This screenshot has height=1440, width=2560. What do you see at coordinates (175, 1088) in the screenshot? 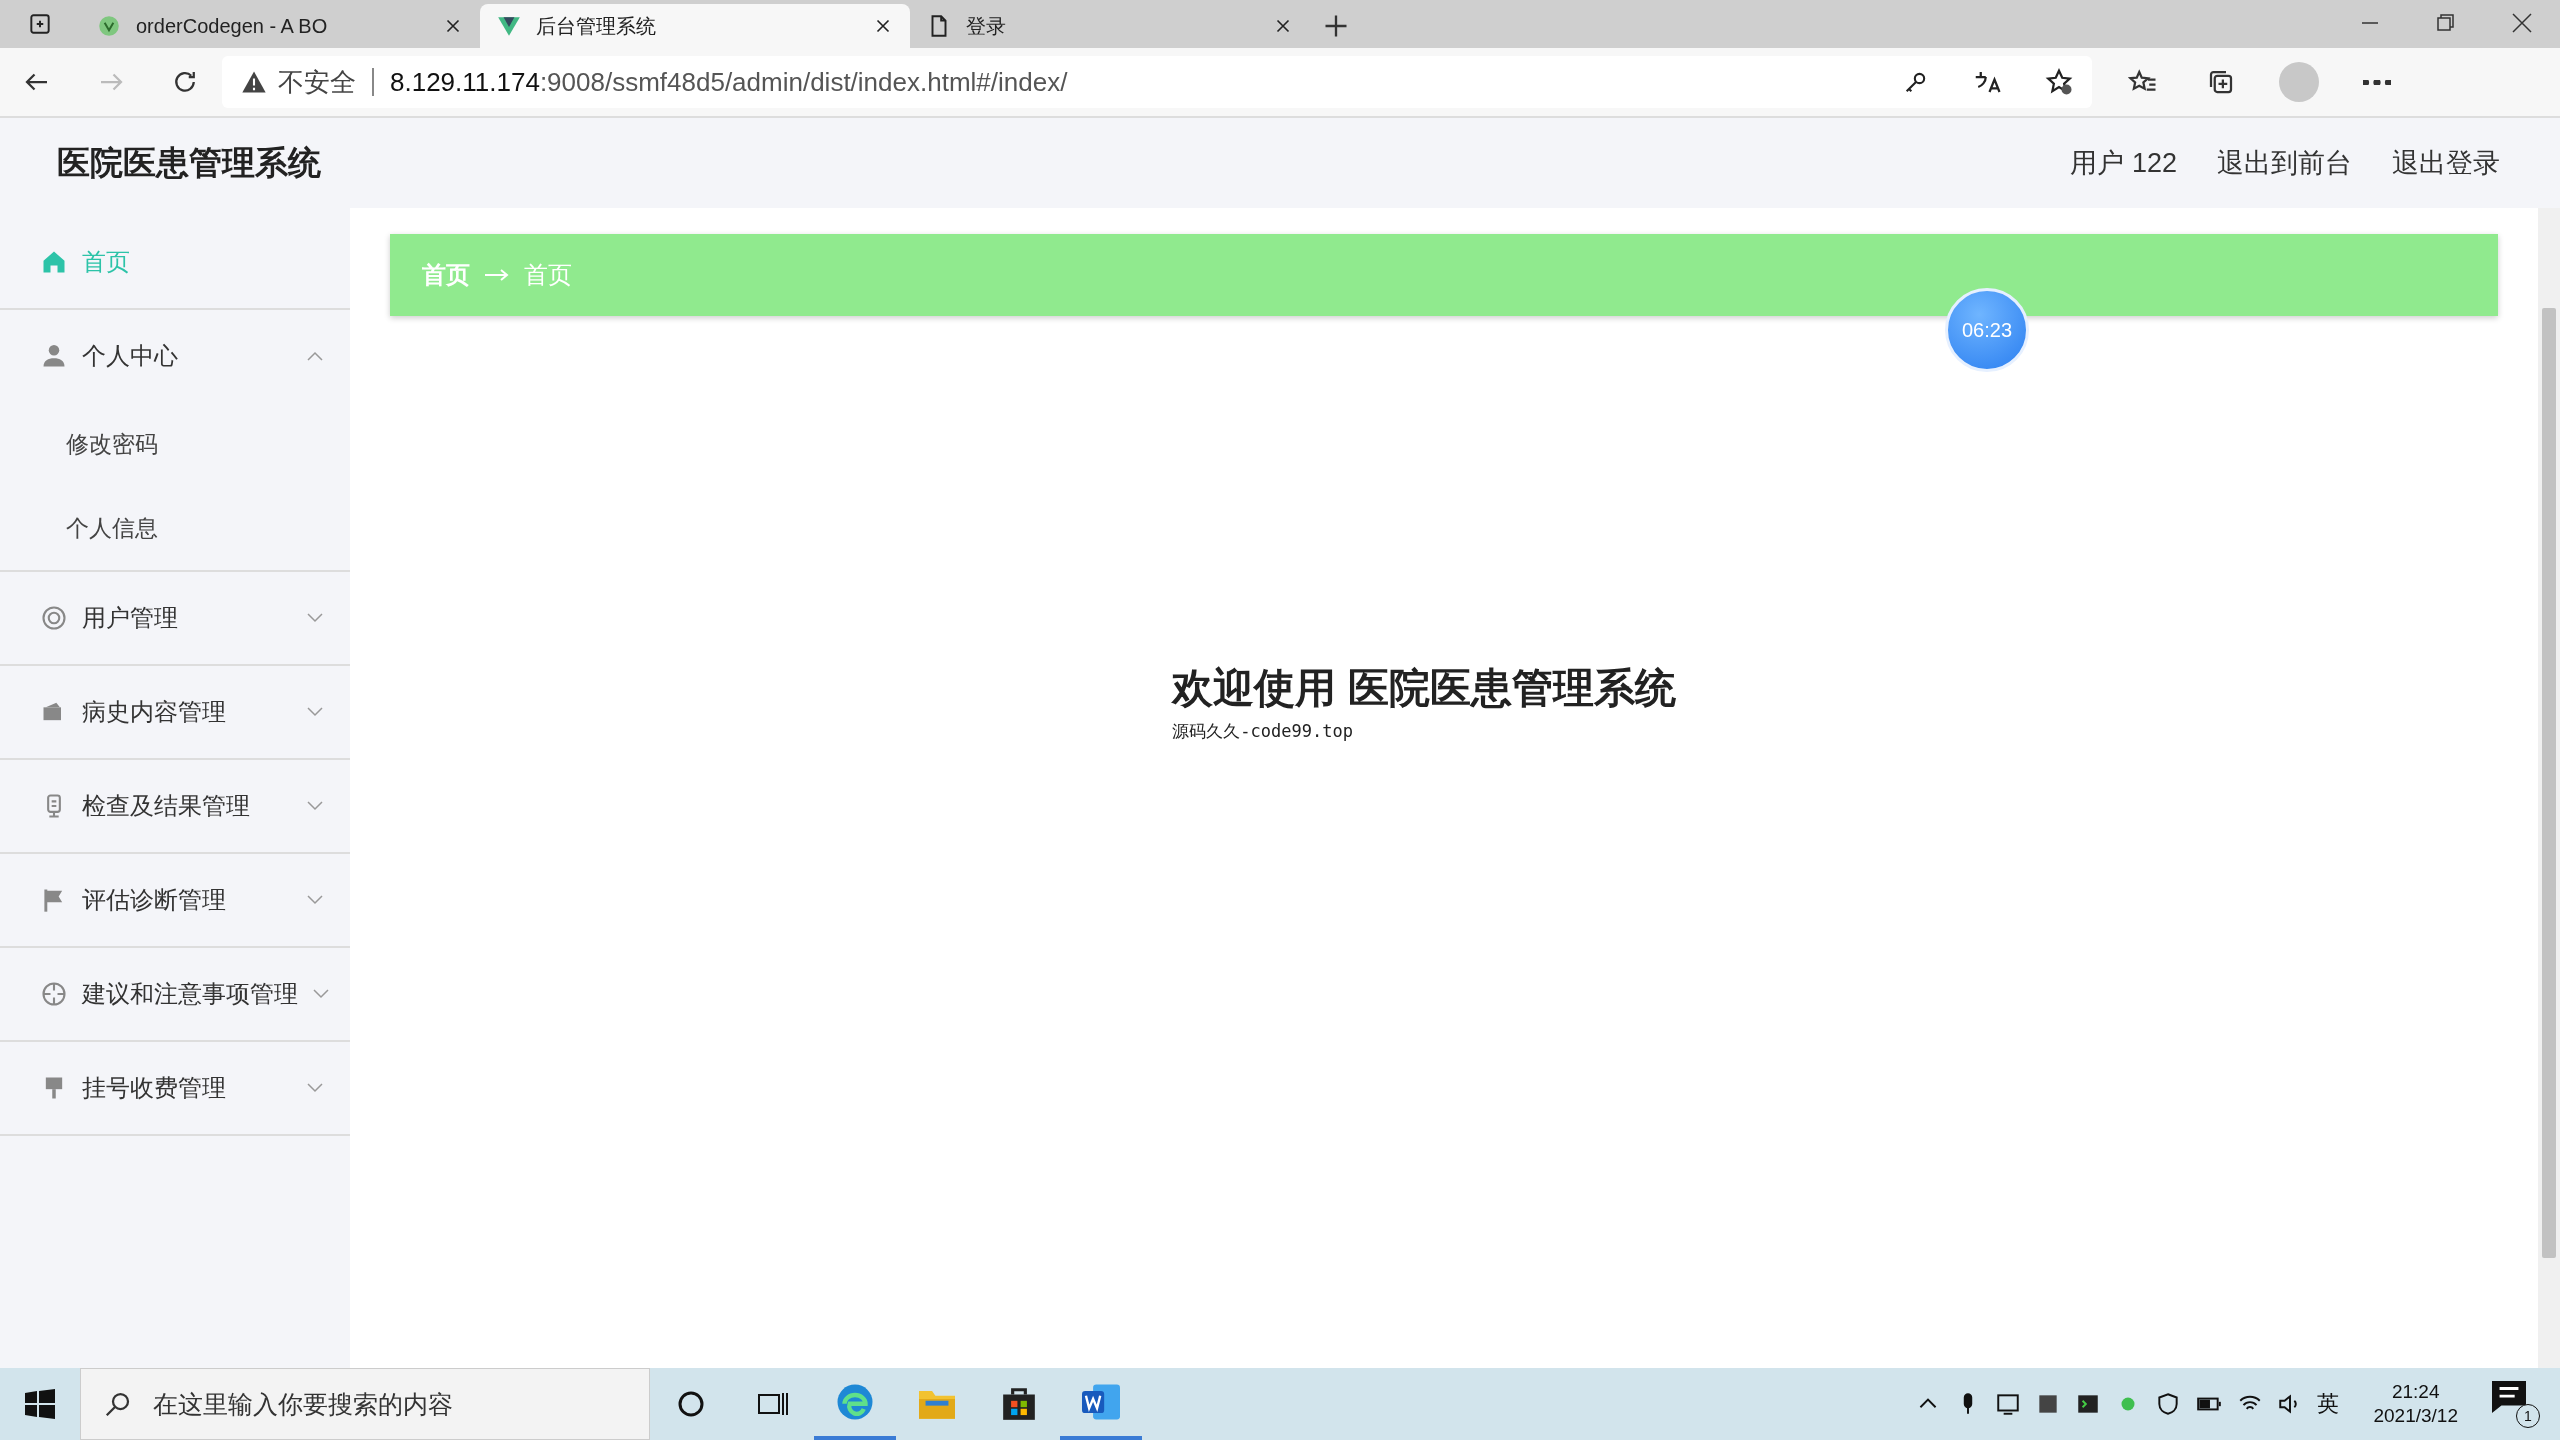
I see `sidebar-item: 挂号收费管理` at bounding box center [175, 1088].